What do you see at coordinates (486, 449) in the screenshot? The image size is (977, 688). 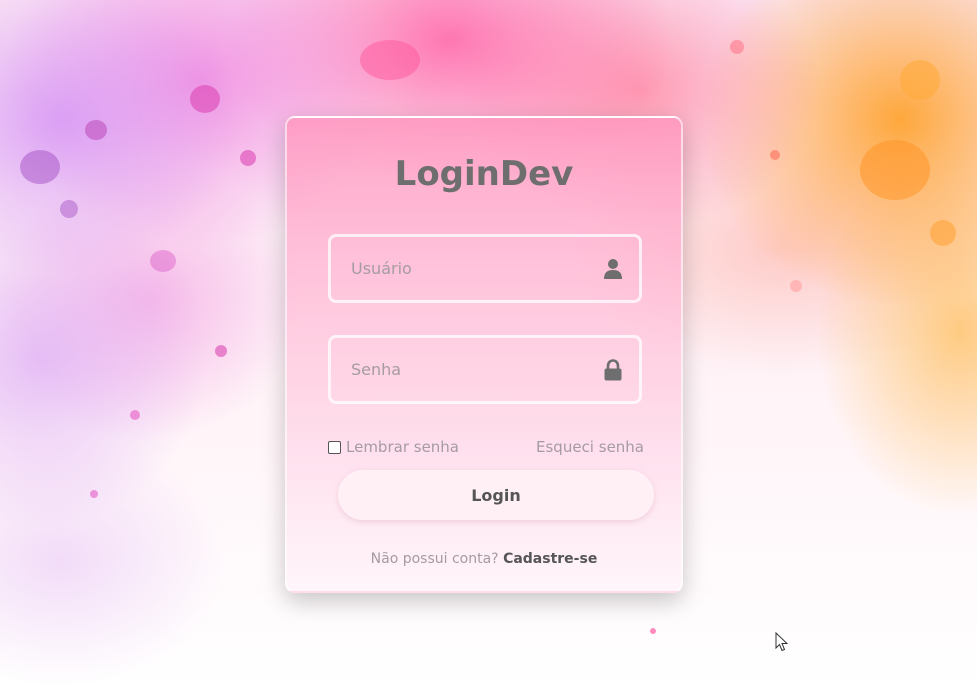 I see `form-options: Lembrar senha Esqueci senha` at bounding box center [486, 449].